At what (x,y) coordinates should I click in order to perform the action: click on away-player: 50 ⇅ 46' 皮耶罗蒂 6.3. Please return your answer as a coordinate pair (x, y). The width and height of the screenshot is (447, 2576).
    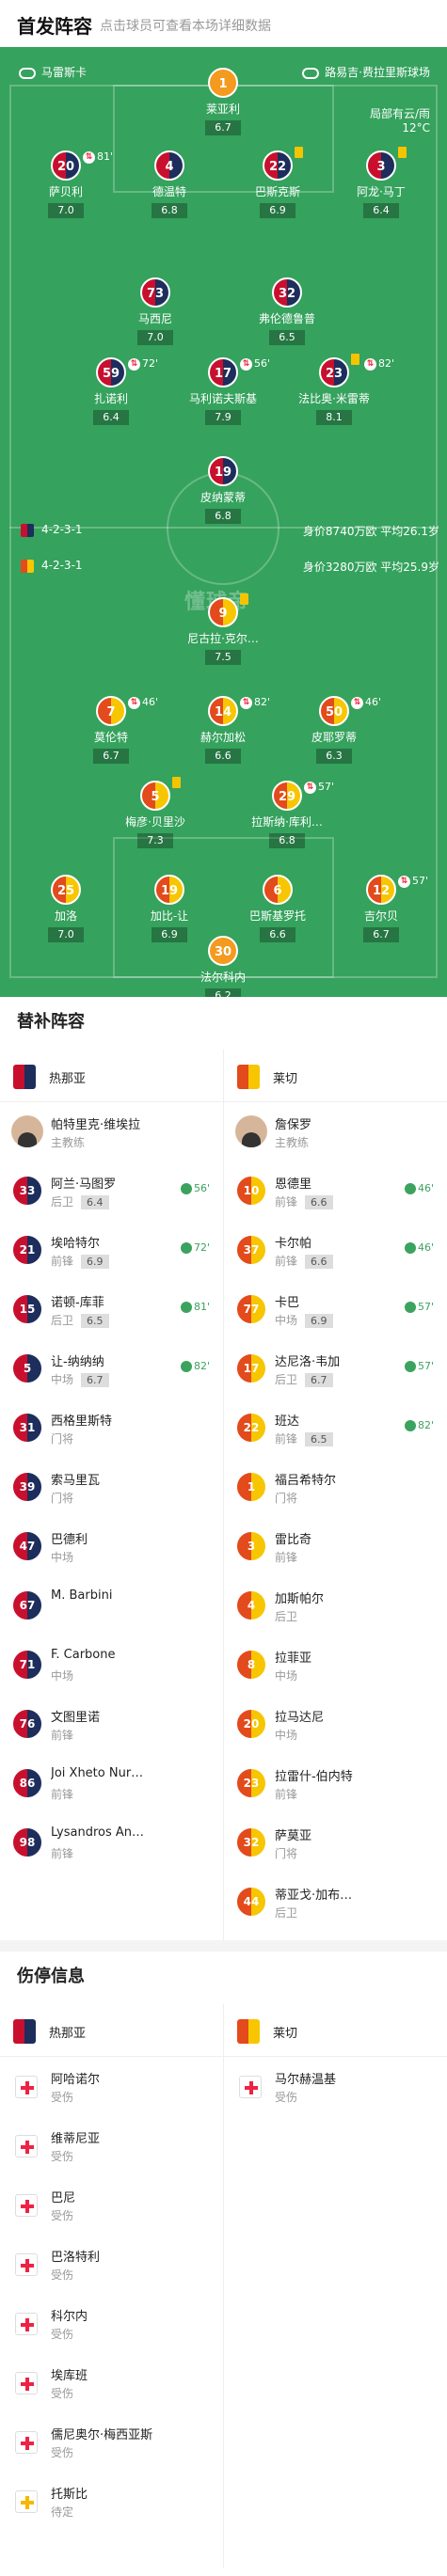
    Looking at the image, I should click on (334, 730).